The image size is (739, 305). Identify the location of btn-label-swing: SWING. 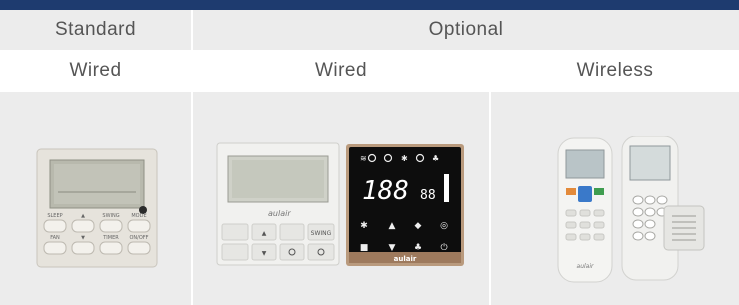
(110, 216).